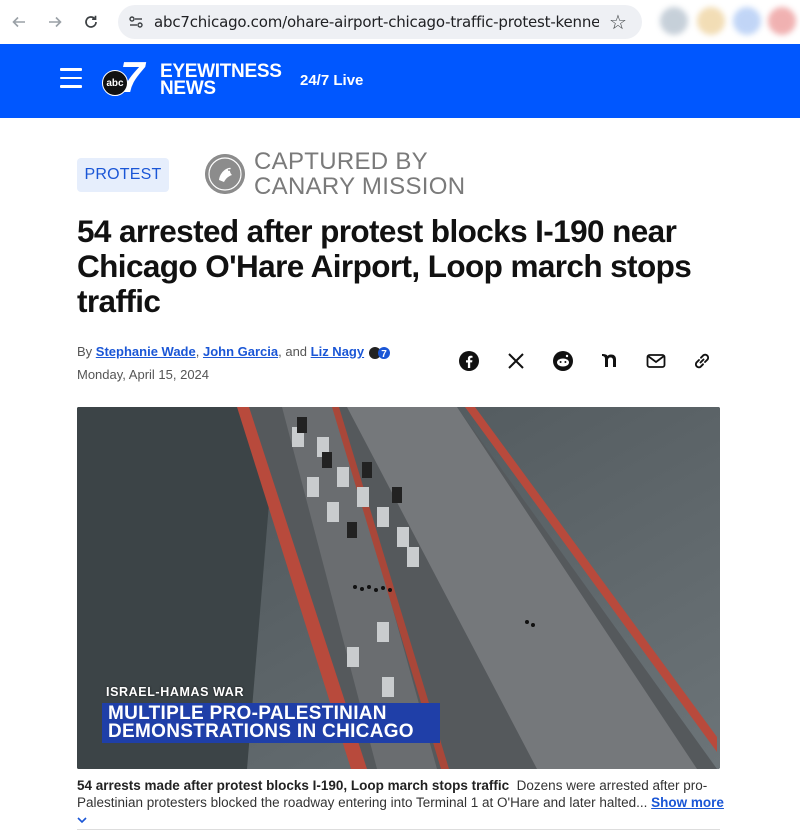 The image size is (800, 834). Describe the element at coordinates (136, 22) in the screenshot. I see `site-settings-icon` at that location.